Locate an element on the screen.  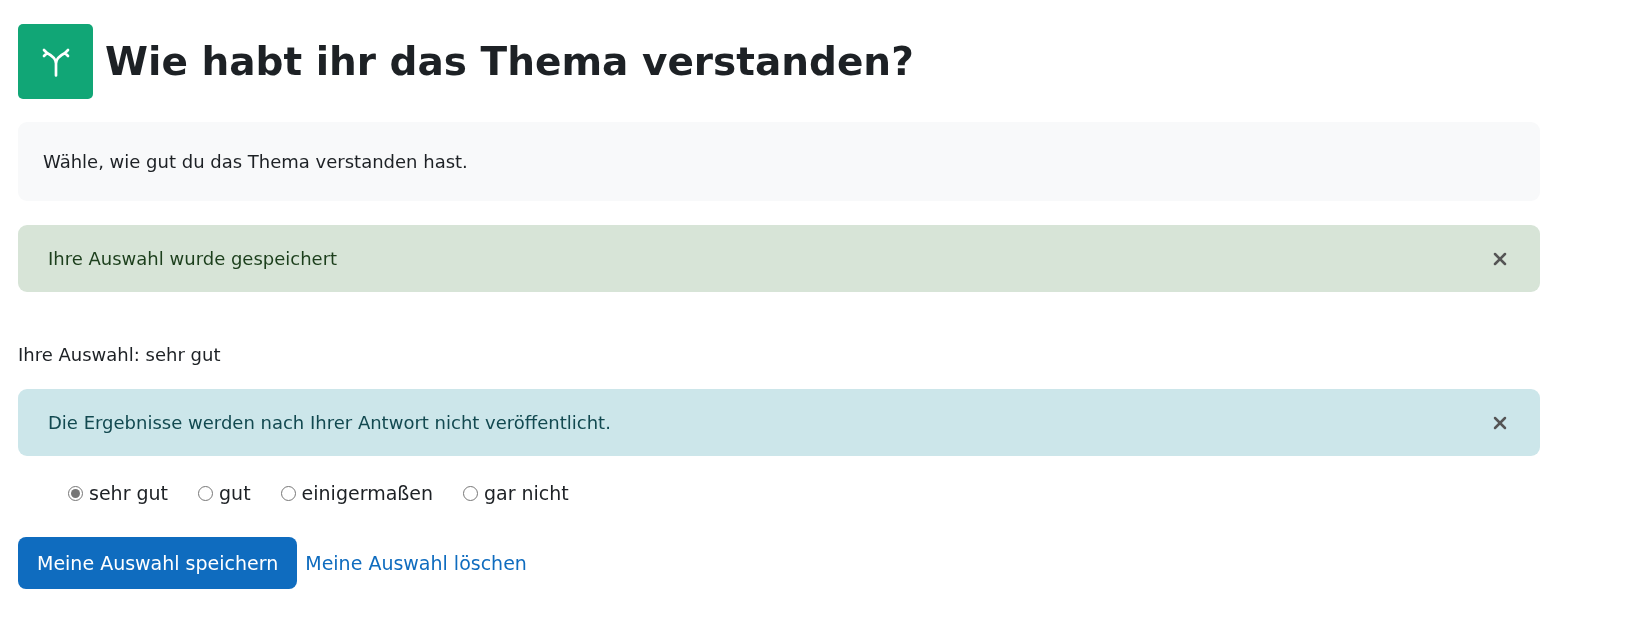
radio-label: gar nicht is located at coordinates (526, 493).